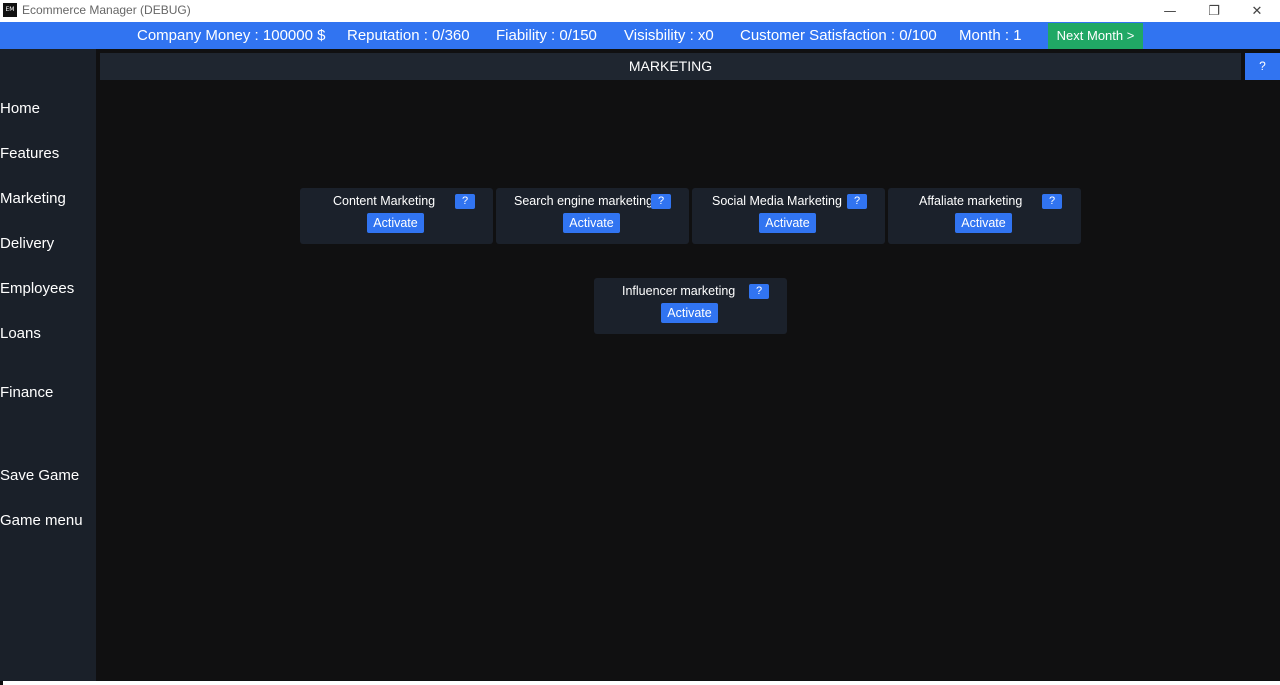 The image size is (1280, 685). I want to click on marketing-card-content: Content Marketing ? Activate, so click(396, 216).